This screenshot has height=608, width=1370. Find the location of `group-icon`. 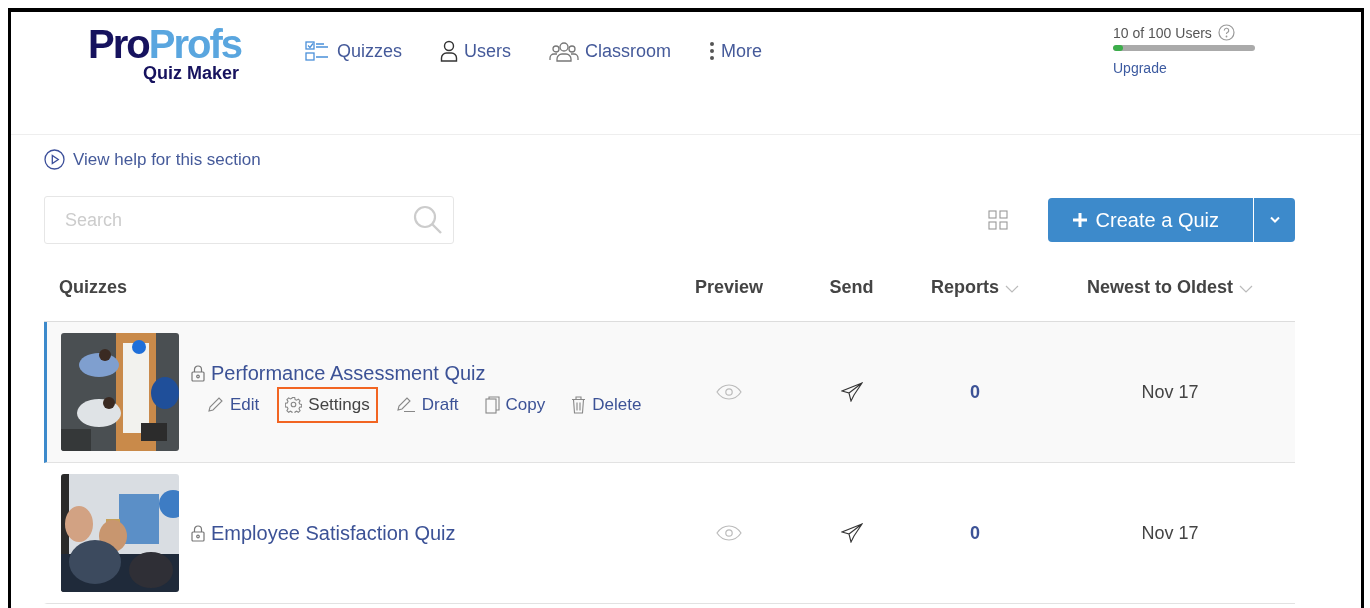

group-icon is located at coordinates (564, 51).